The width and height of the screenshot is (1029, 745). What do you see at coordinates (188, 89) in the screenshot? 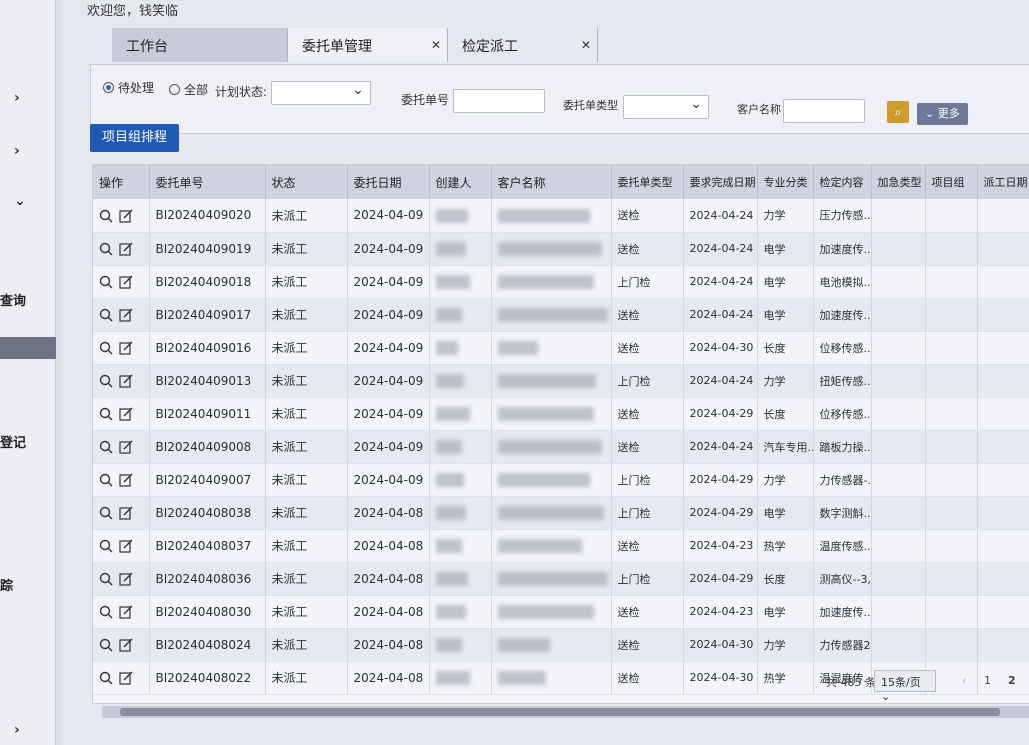
I see `radio-all: 全部` at bounding box center [188, 89].